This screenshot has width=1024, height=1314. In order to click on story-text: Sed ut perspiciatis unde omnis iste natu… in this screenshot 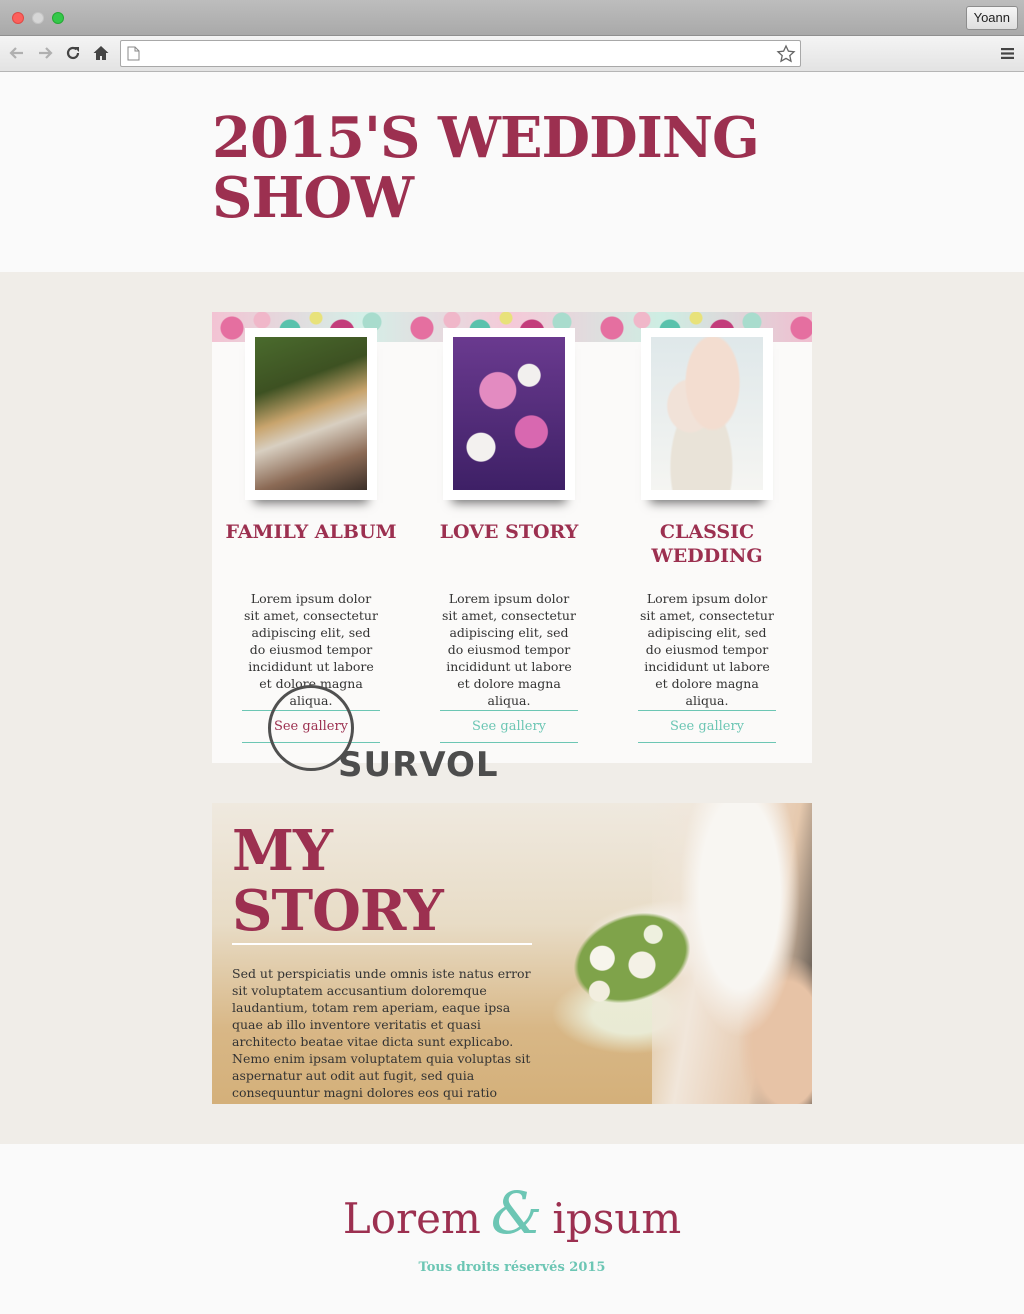, I will do `click(381, 1033)`.